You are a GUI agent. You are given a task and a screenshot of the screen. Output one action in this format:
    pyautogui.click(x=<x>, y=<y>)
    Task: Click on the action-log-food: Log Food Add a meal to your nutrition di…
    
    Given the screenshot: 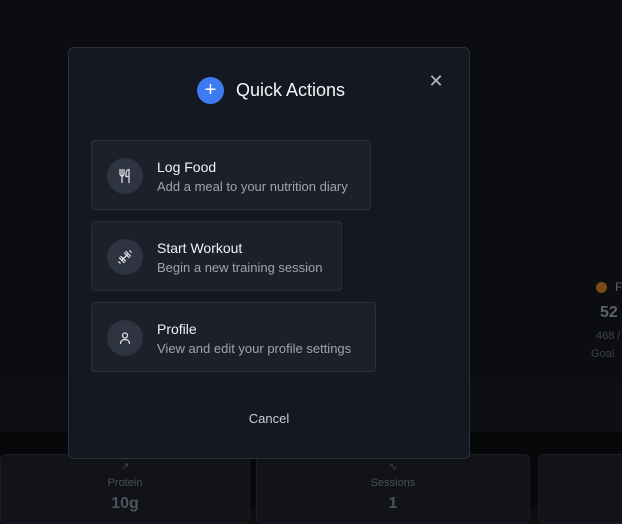 What is the action you would take?
    pyautogui.click(x=231, y=175)
    